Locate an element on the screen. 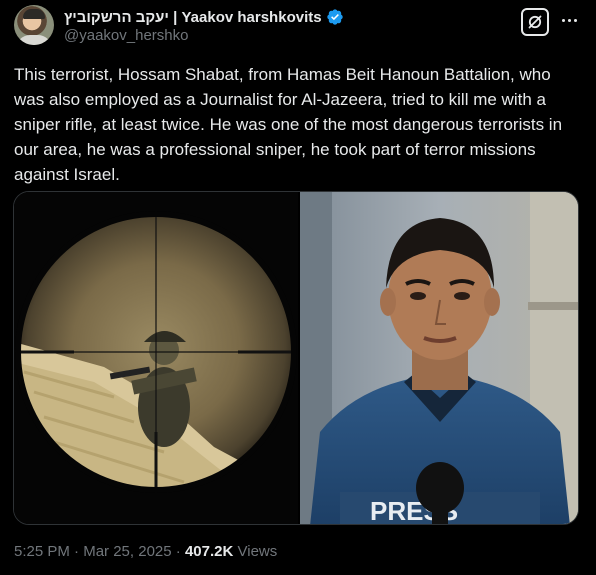  tweet-time: 5:25 PM is located at coordinates (42, 551).